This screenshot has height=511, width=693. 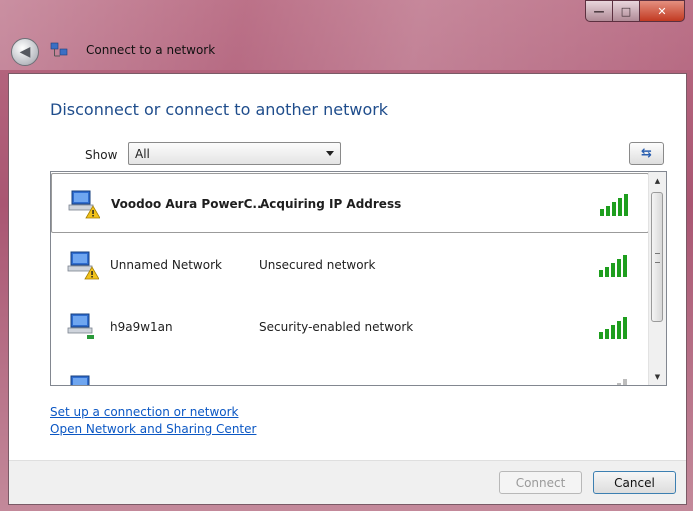 What do you see at coordinates (234, 153) in the screenshot?
I see `show-filter-dropdown: All` at bounding box center [234, 153].